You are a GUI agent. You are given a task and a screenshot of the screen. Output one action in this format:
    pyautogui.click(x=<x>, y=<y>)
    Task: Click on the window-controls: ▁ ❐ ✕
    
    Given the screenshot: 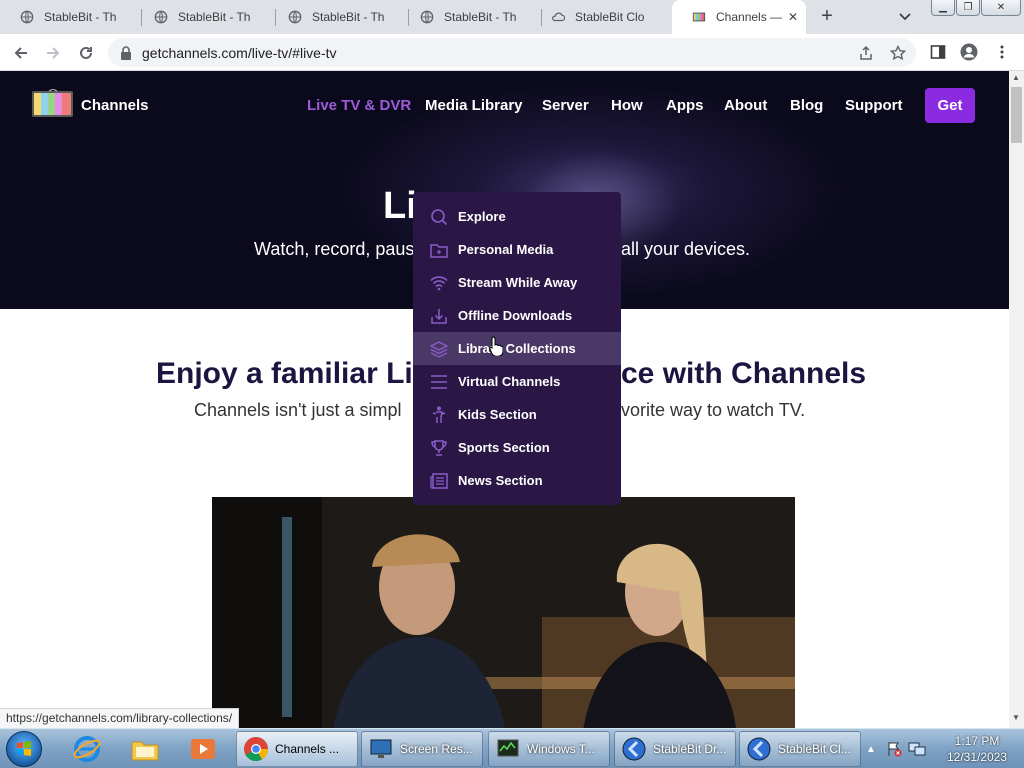 What is the action you would take?
    pyautogui.click(x=976, y=8)
    